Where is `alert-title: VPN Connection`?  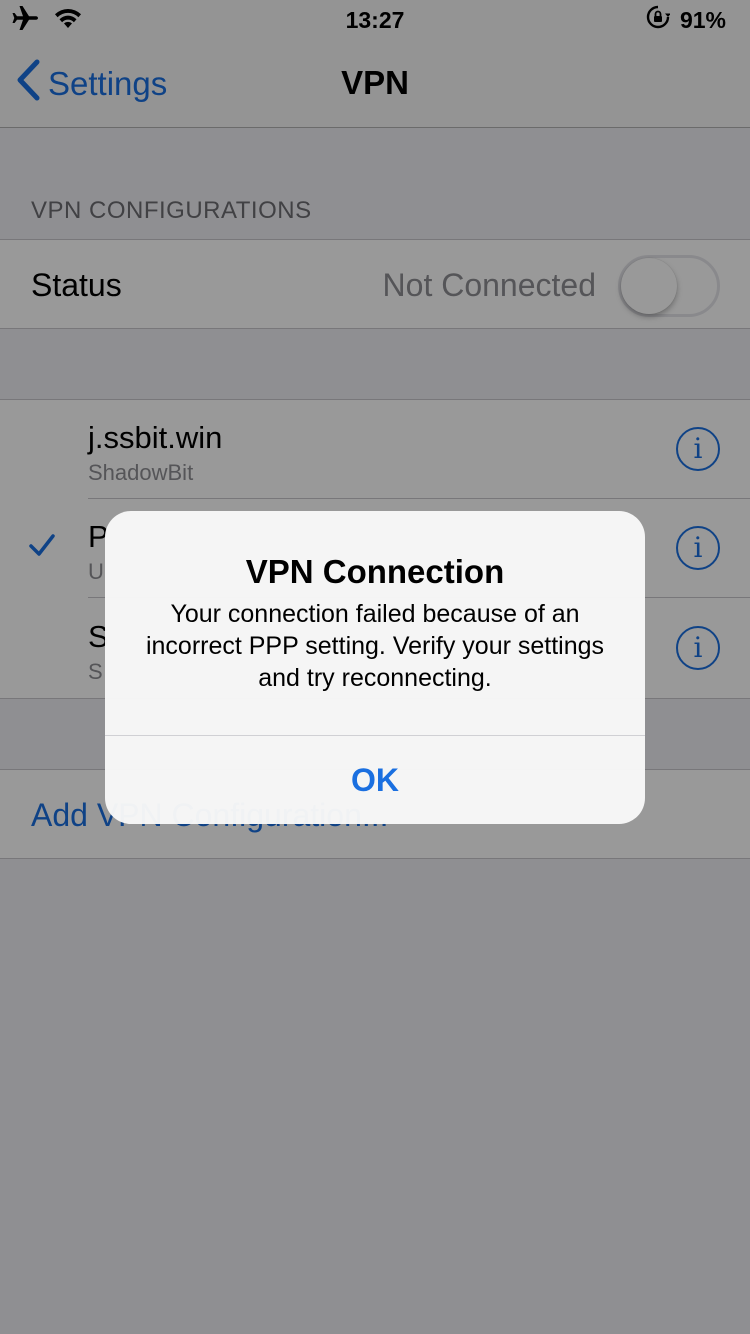
alert-title: VPN Connection is located at coordinates (375, 571).